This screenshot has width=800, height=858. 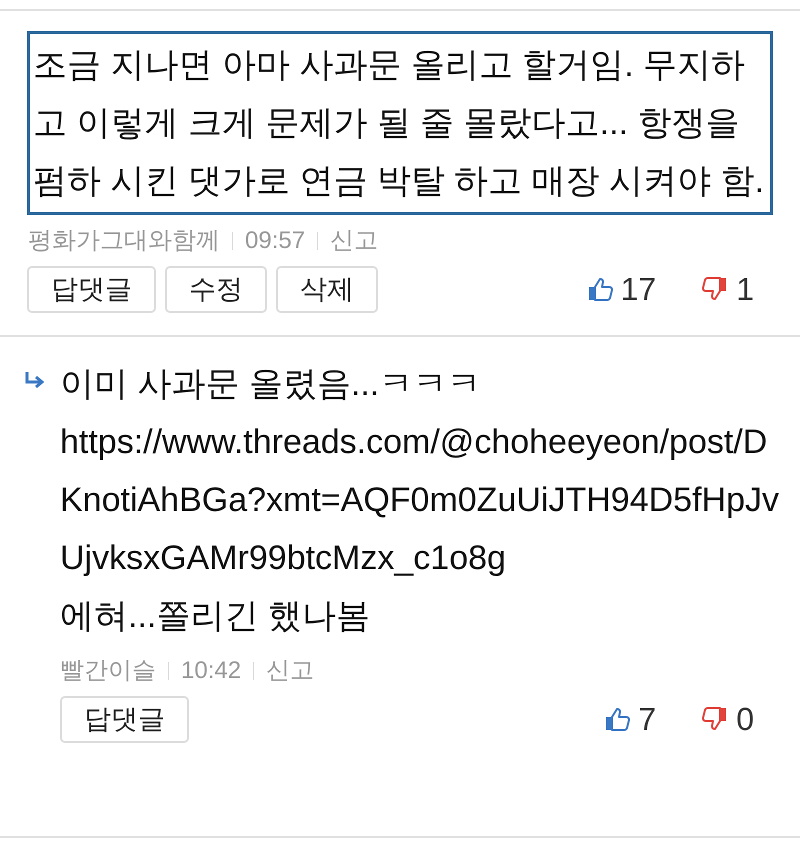 I want to click on comment-time: 10:42, so click(x=211, y=671).